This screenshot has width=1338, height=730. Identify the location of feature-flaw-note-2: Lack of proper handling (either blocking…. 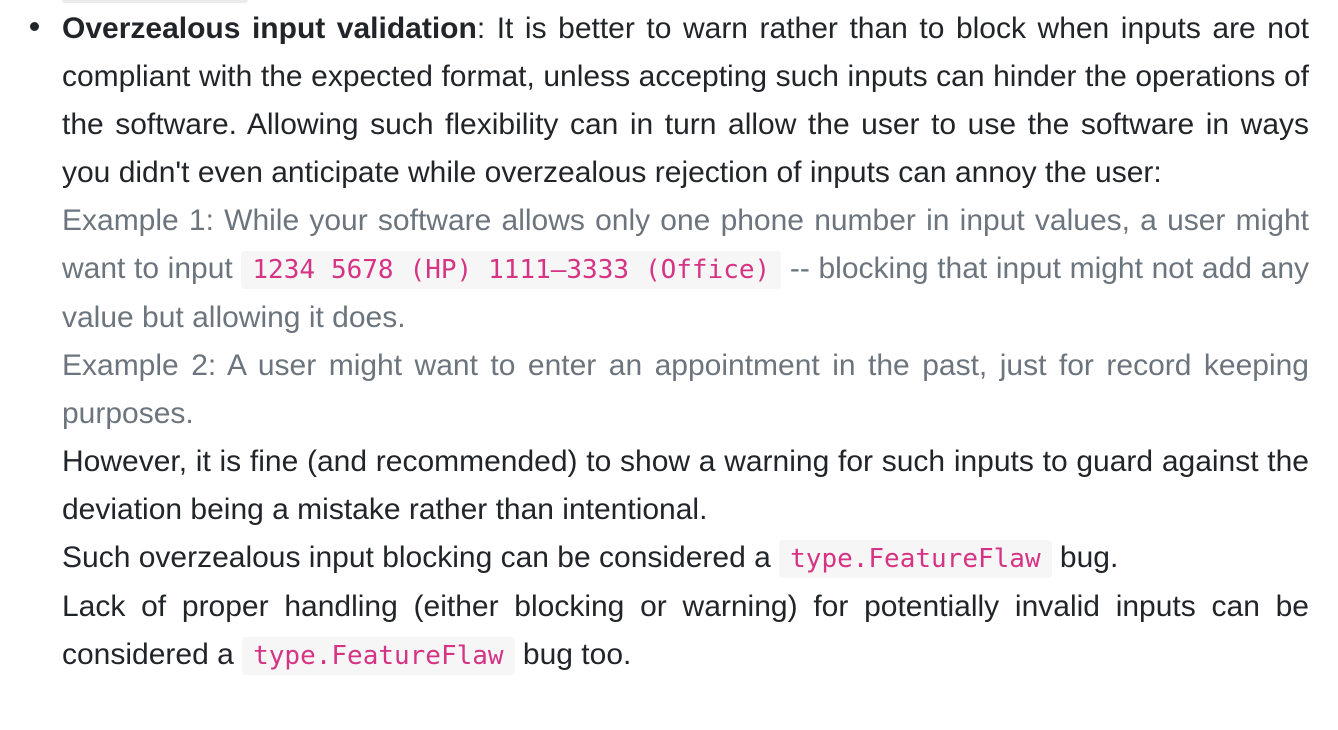
(685, 631).